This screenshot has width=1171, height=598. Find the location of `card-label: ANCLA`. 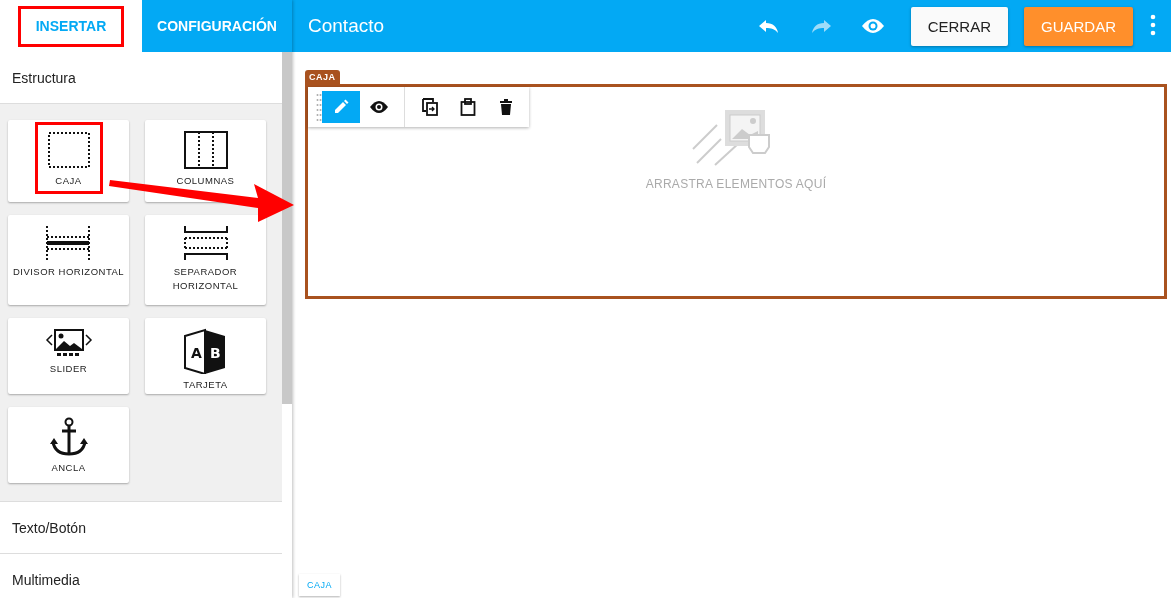

card-label: ANCLA is located at coordinates (68, 468).